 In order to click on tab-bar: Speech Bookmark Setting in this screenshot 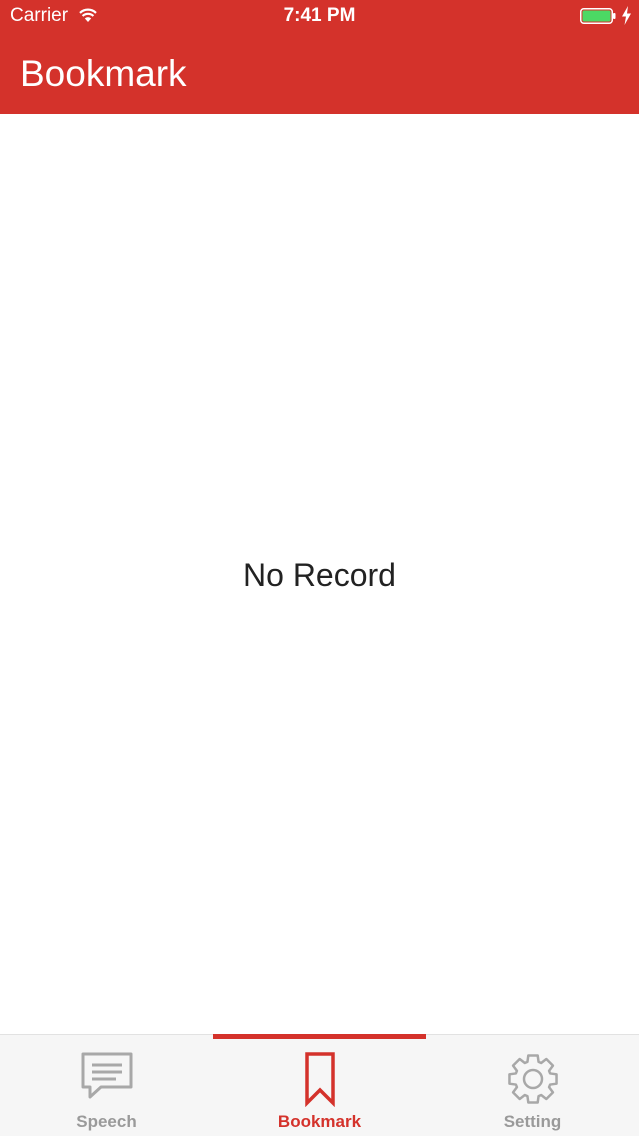, I will do `click(319, 1085)`.